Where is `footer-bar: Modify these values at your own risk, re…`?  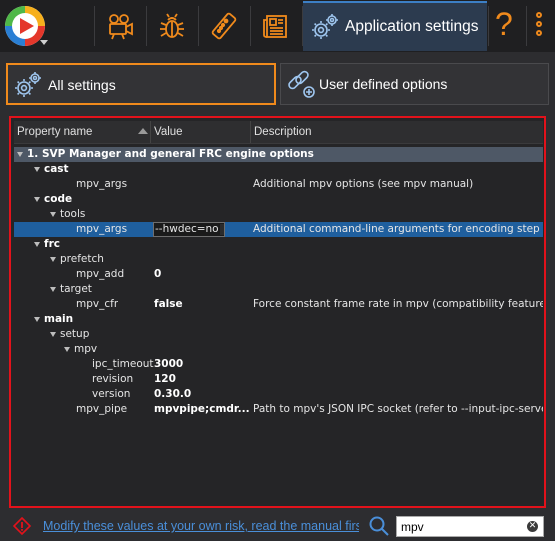 footer-bar: Modify these values at your own risk, re… is located at coordinates (277, 525).